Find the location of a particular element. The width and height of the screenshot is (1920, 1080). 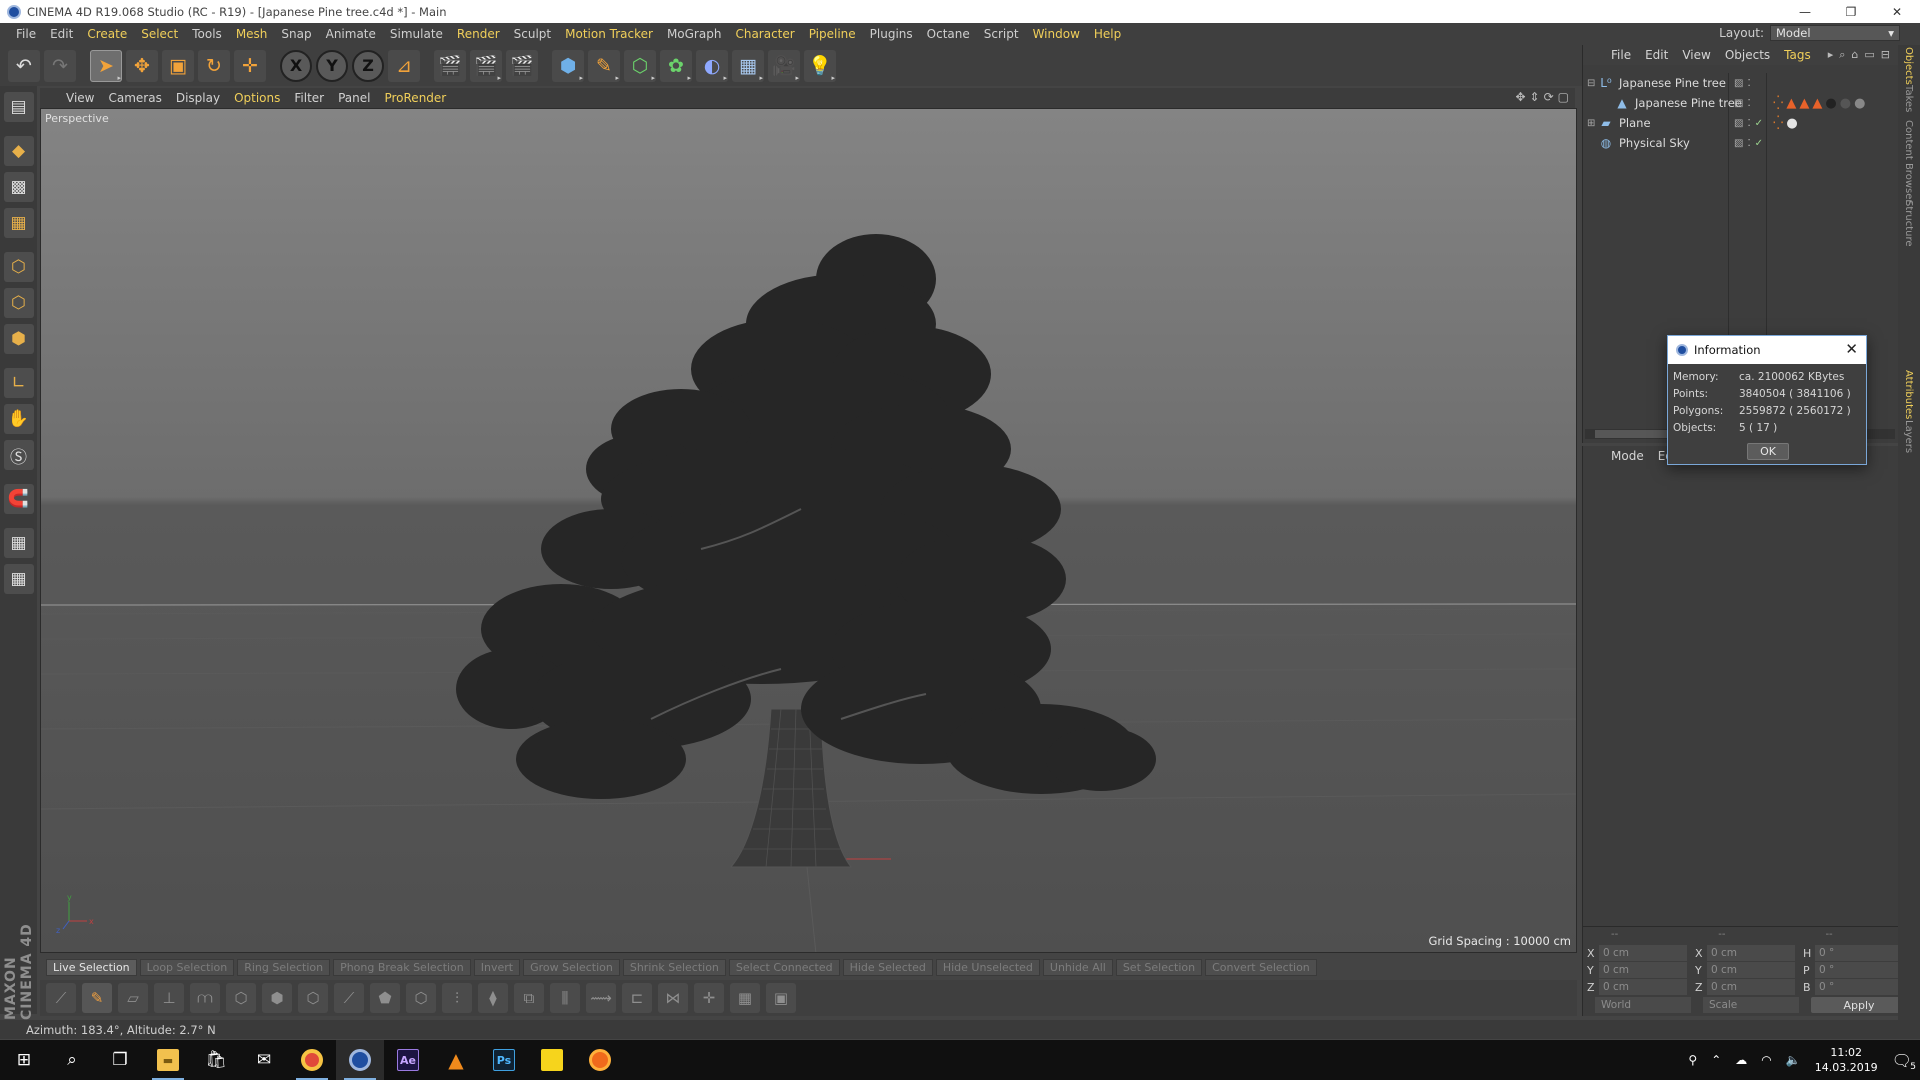

side-tab-takes: Takes is located at coordinates (1908, 98).